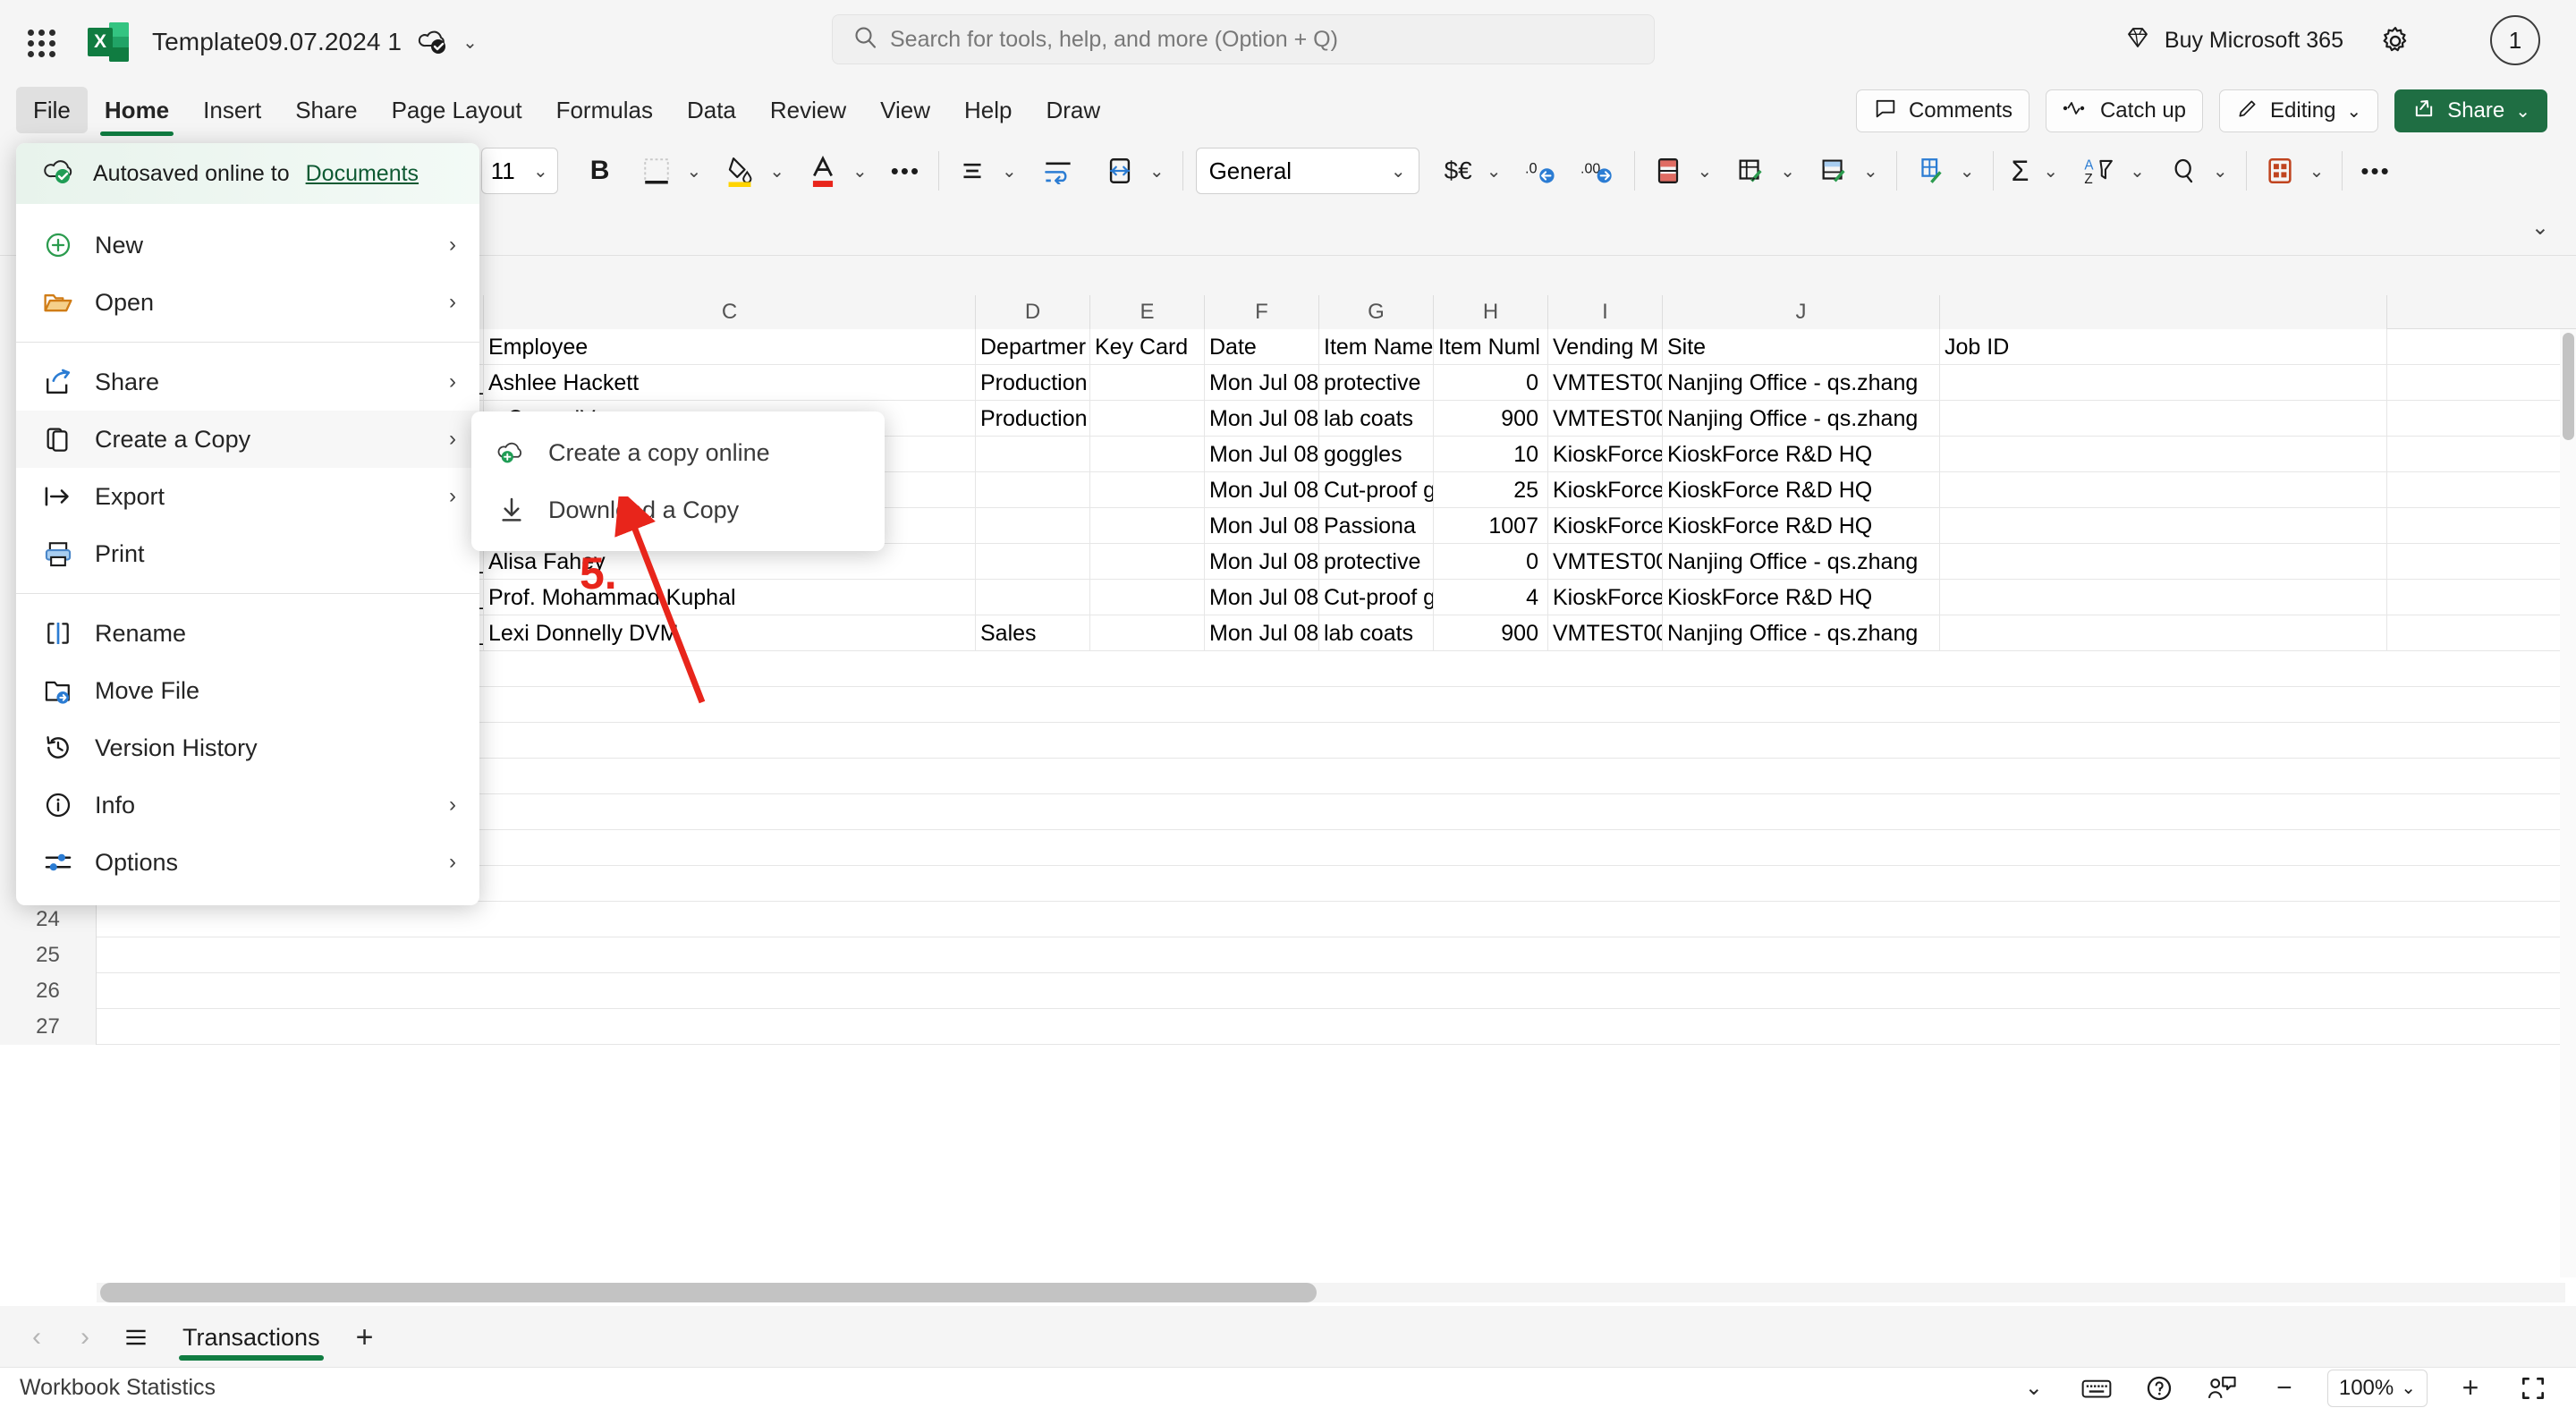 This screenshot has height=1408, width=2576. I want to click on cell-D: Sales, so click(1033, 633).